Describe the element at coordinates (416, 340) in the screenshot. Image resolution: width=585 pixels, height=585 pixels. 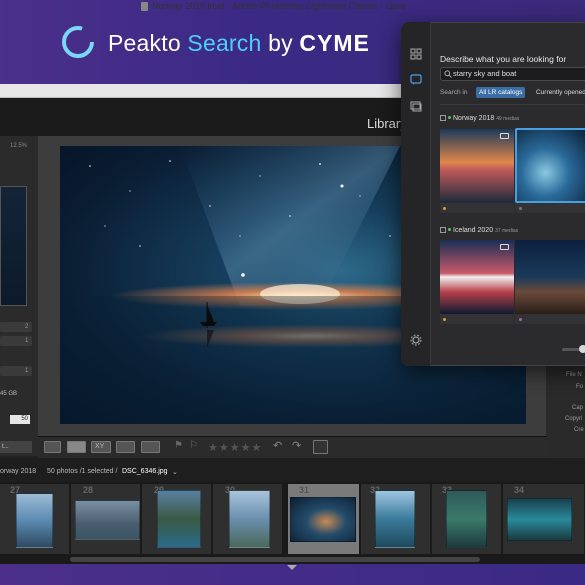
I see `settings-icon` at that location.